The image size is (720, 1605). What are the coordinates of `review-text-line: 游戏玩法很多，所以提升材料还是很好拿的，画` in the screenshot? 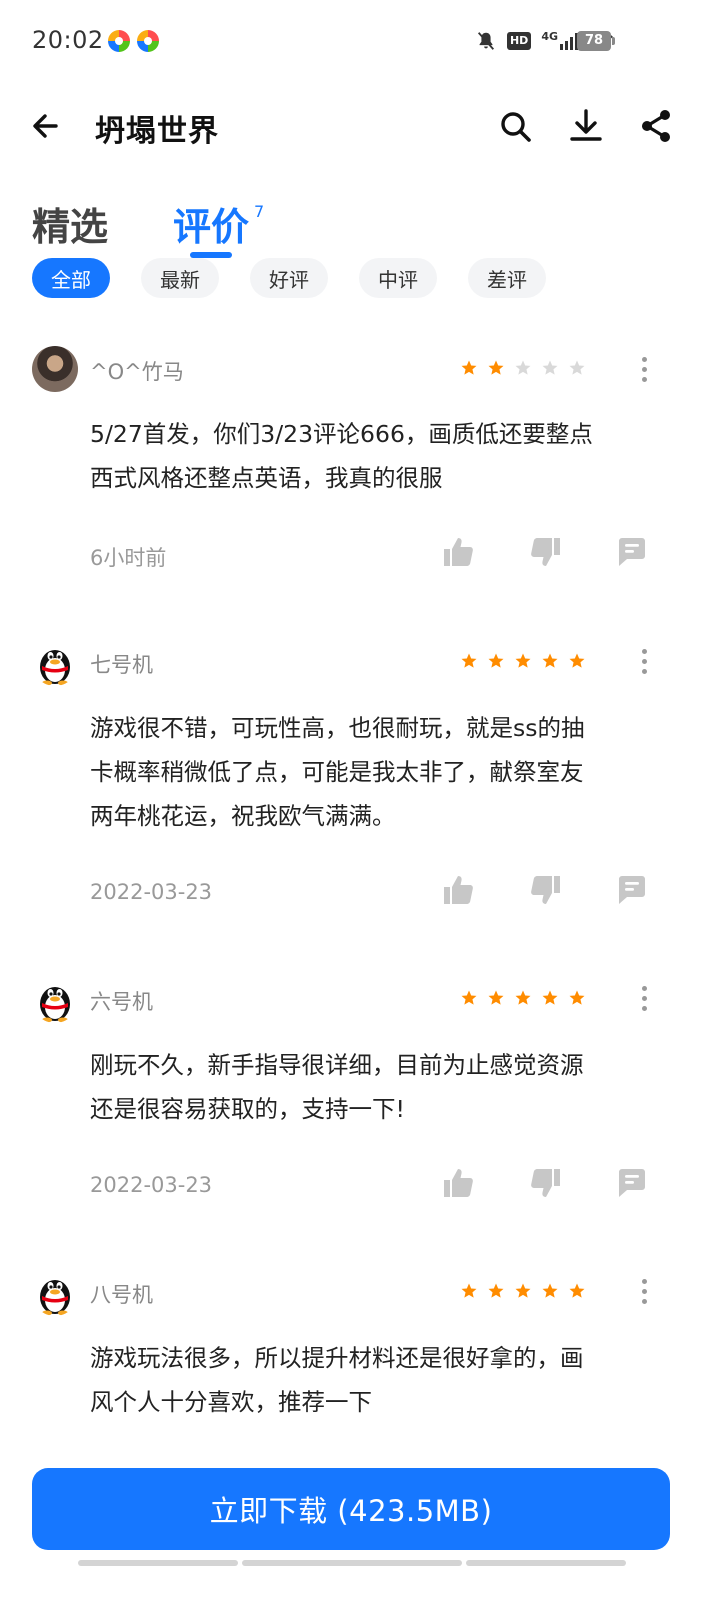 It's located at (337, 1358).